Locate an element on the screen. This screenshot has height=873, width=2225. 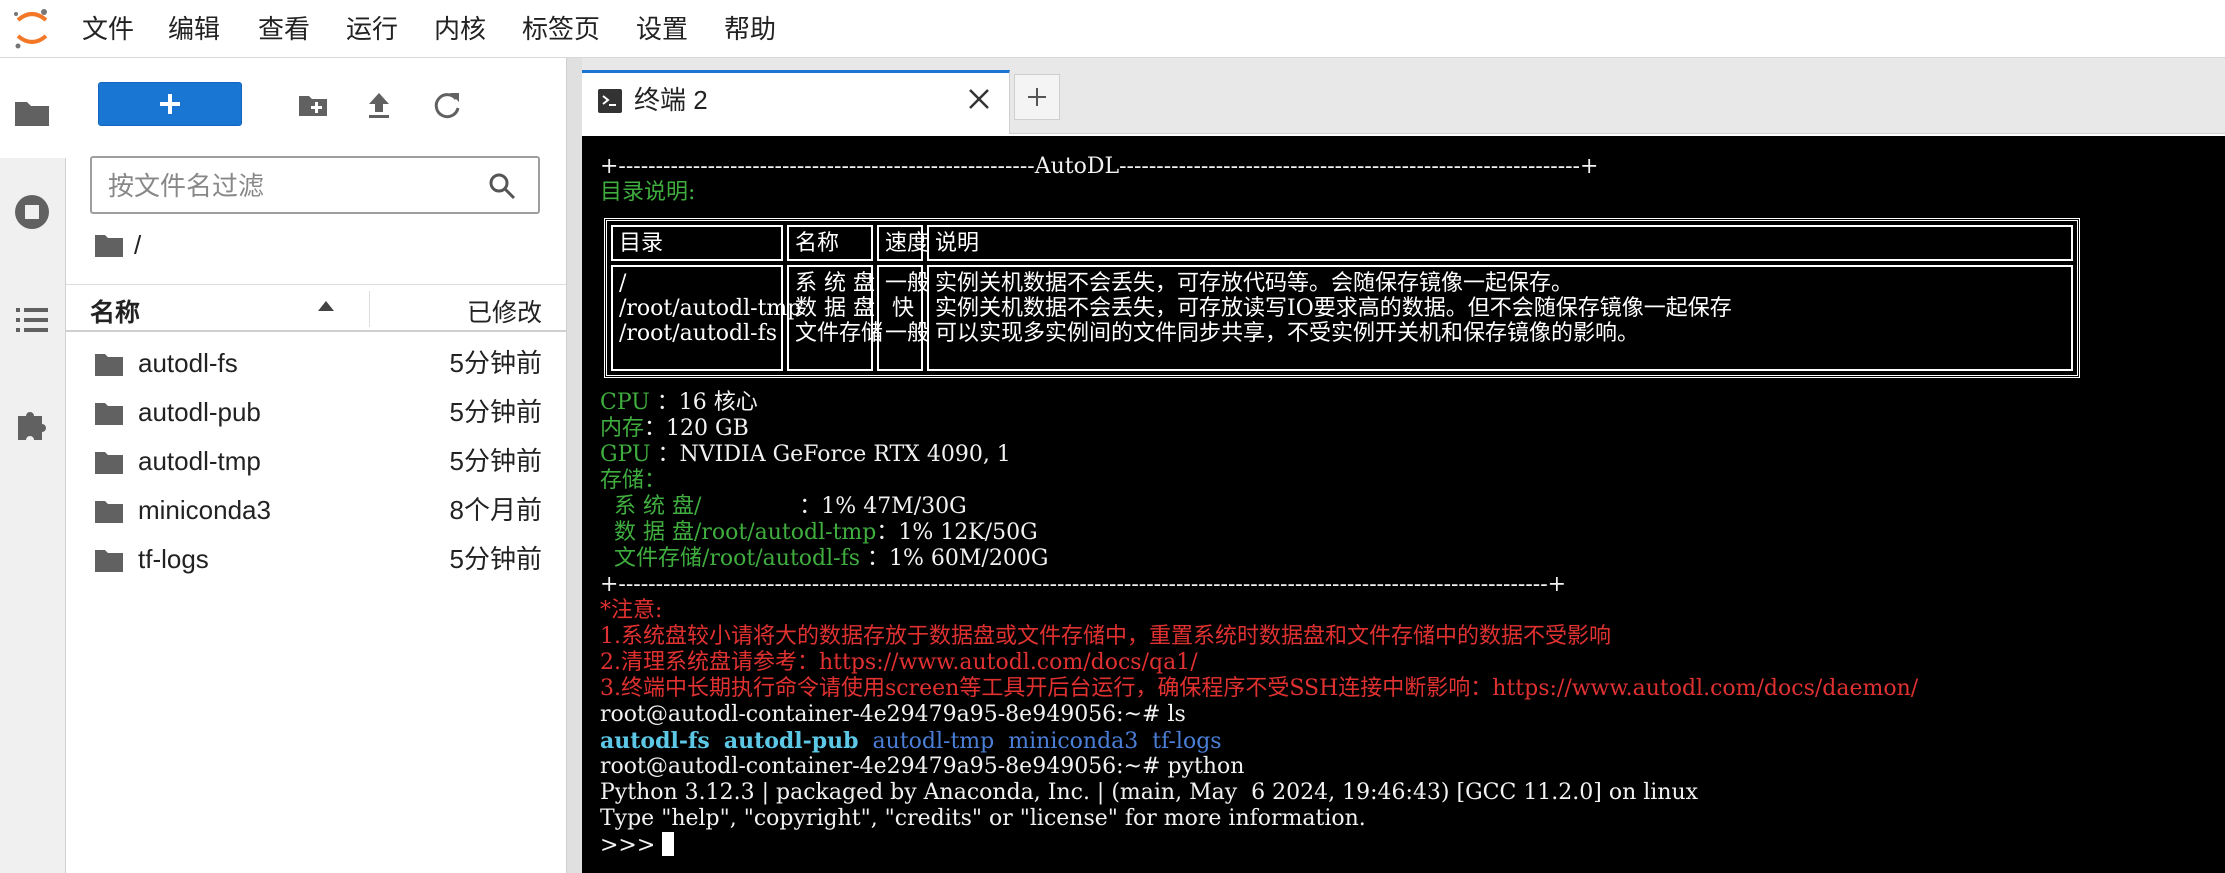
storage-disk-value: ：1% 60M/200G is located at coordinates (958, 558).